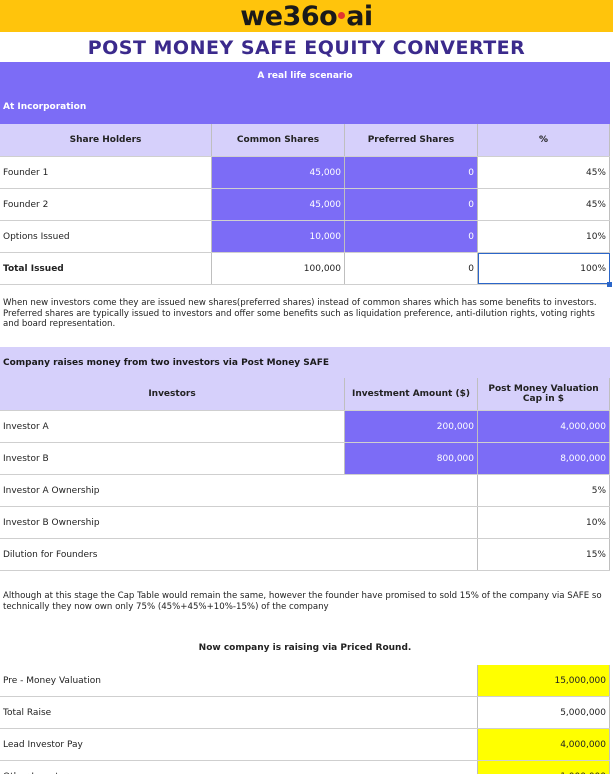 The height and width of the screenshot is (774, 613). Describe the element at coordinates (239, 522) in the screenshot. I see `ownership-label: Investor B Ownership` at that location.